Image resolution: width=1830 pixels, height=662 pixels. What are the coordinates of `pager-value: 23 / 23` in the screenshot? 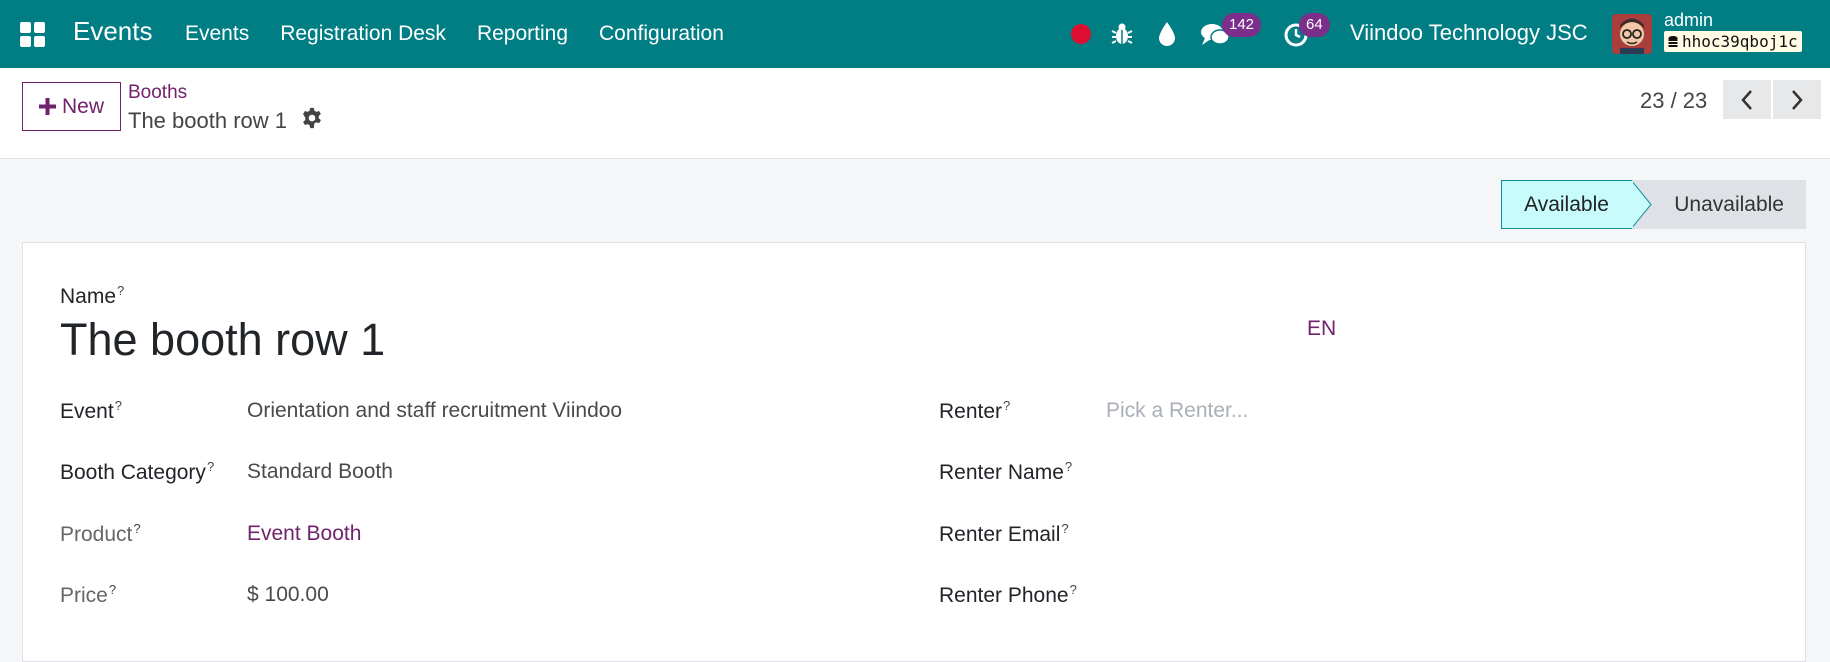 It's located at (1673, 101).